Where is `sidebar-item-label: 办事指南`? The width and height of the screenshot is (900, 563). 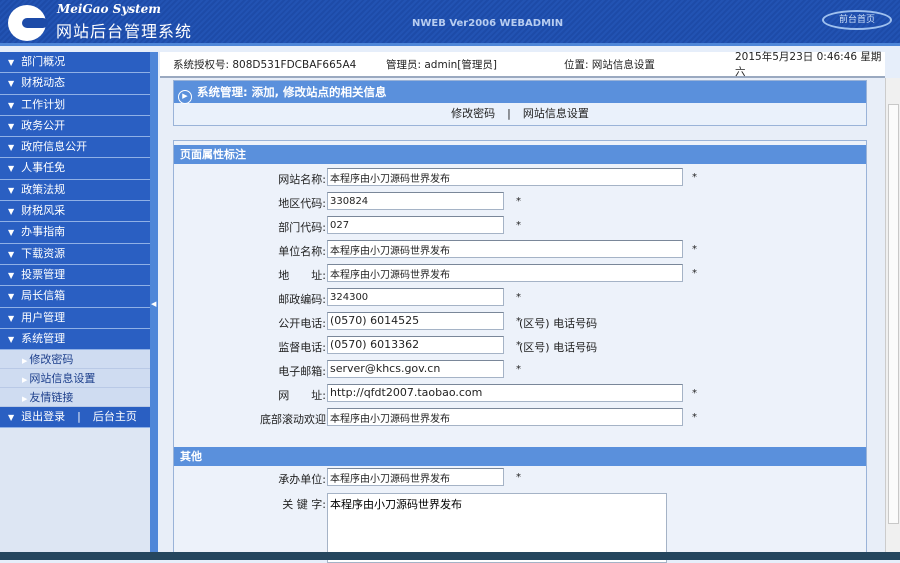 sidebar-item-label: 办事指南 is located at coordinates (43, 232).